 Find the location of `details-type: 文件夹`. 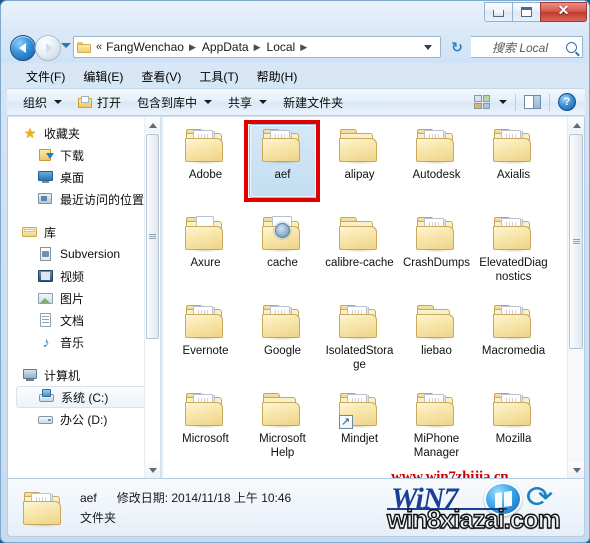

details-type: 文件夹 is located at coordinates (98, 518).